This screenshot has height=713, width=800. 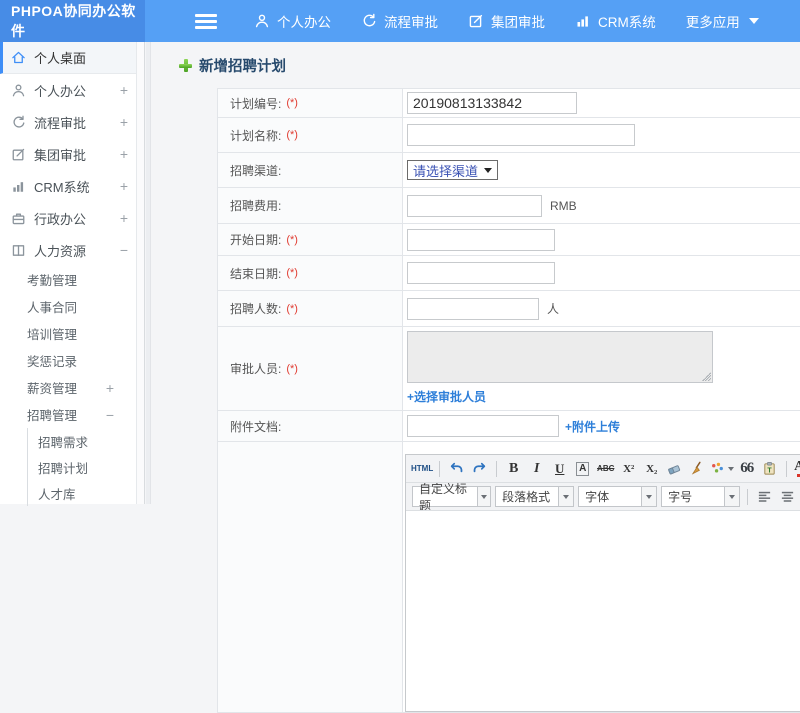 I want to click on form-label-plan-number: 计划编号: (*), so click(x=310, y=103).